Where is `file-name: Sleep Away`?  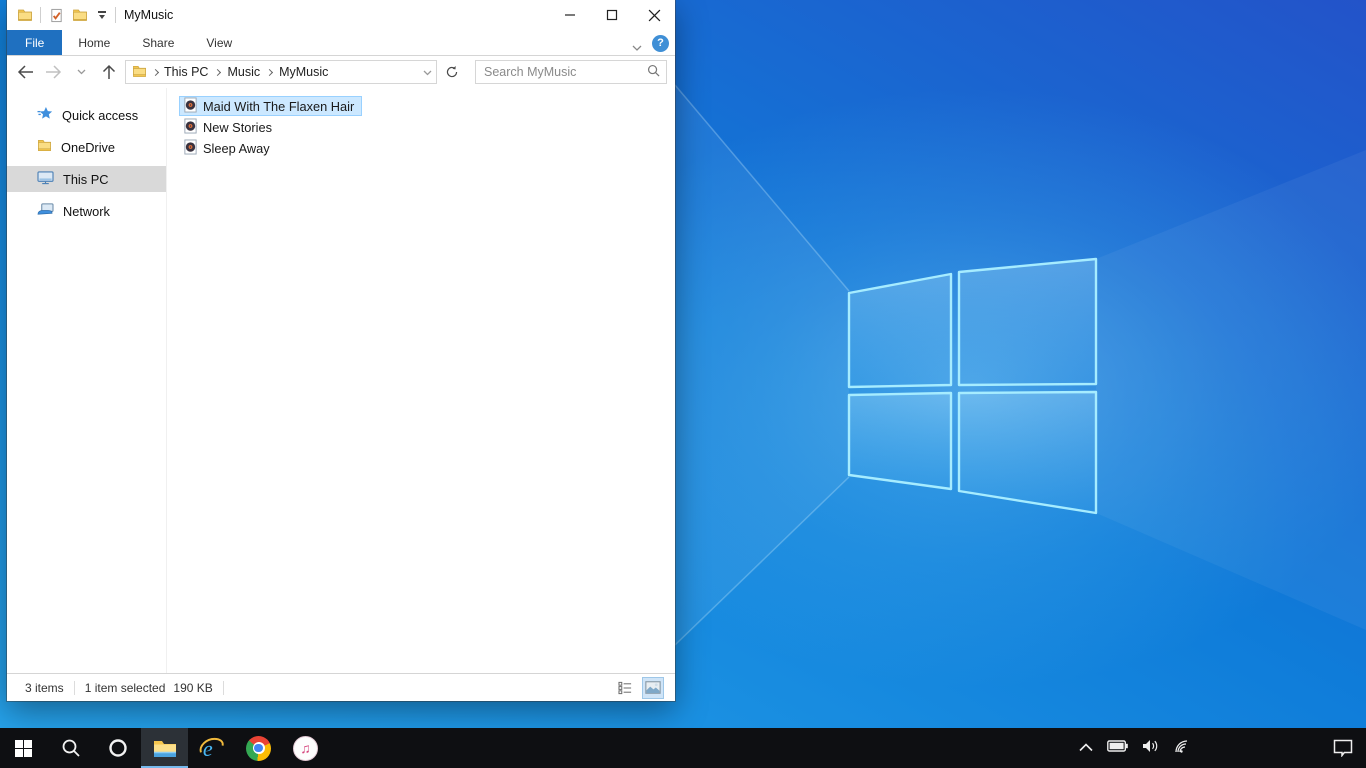
file-name: Sleep Away is located at coordinates (236, 148).